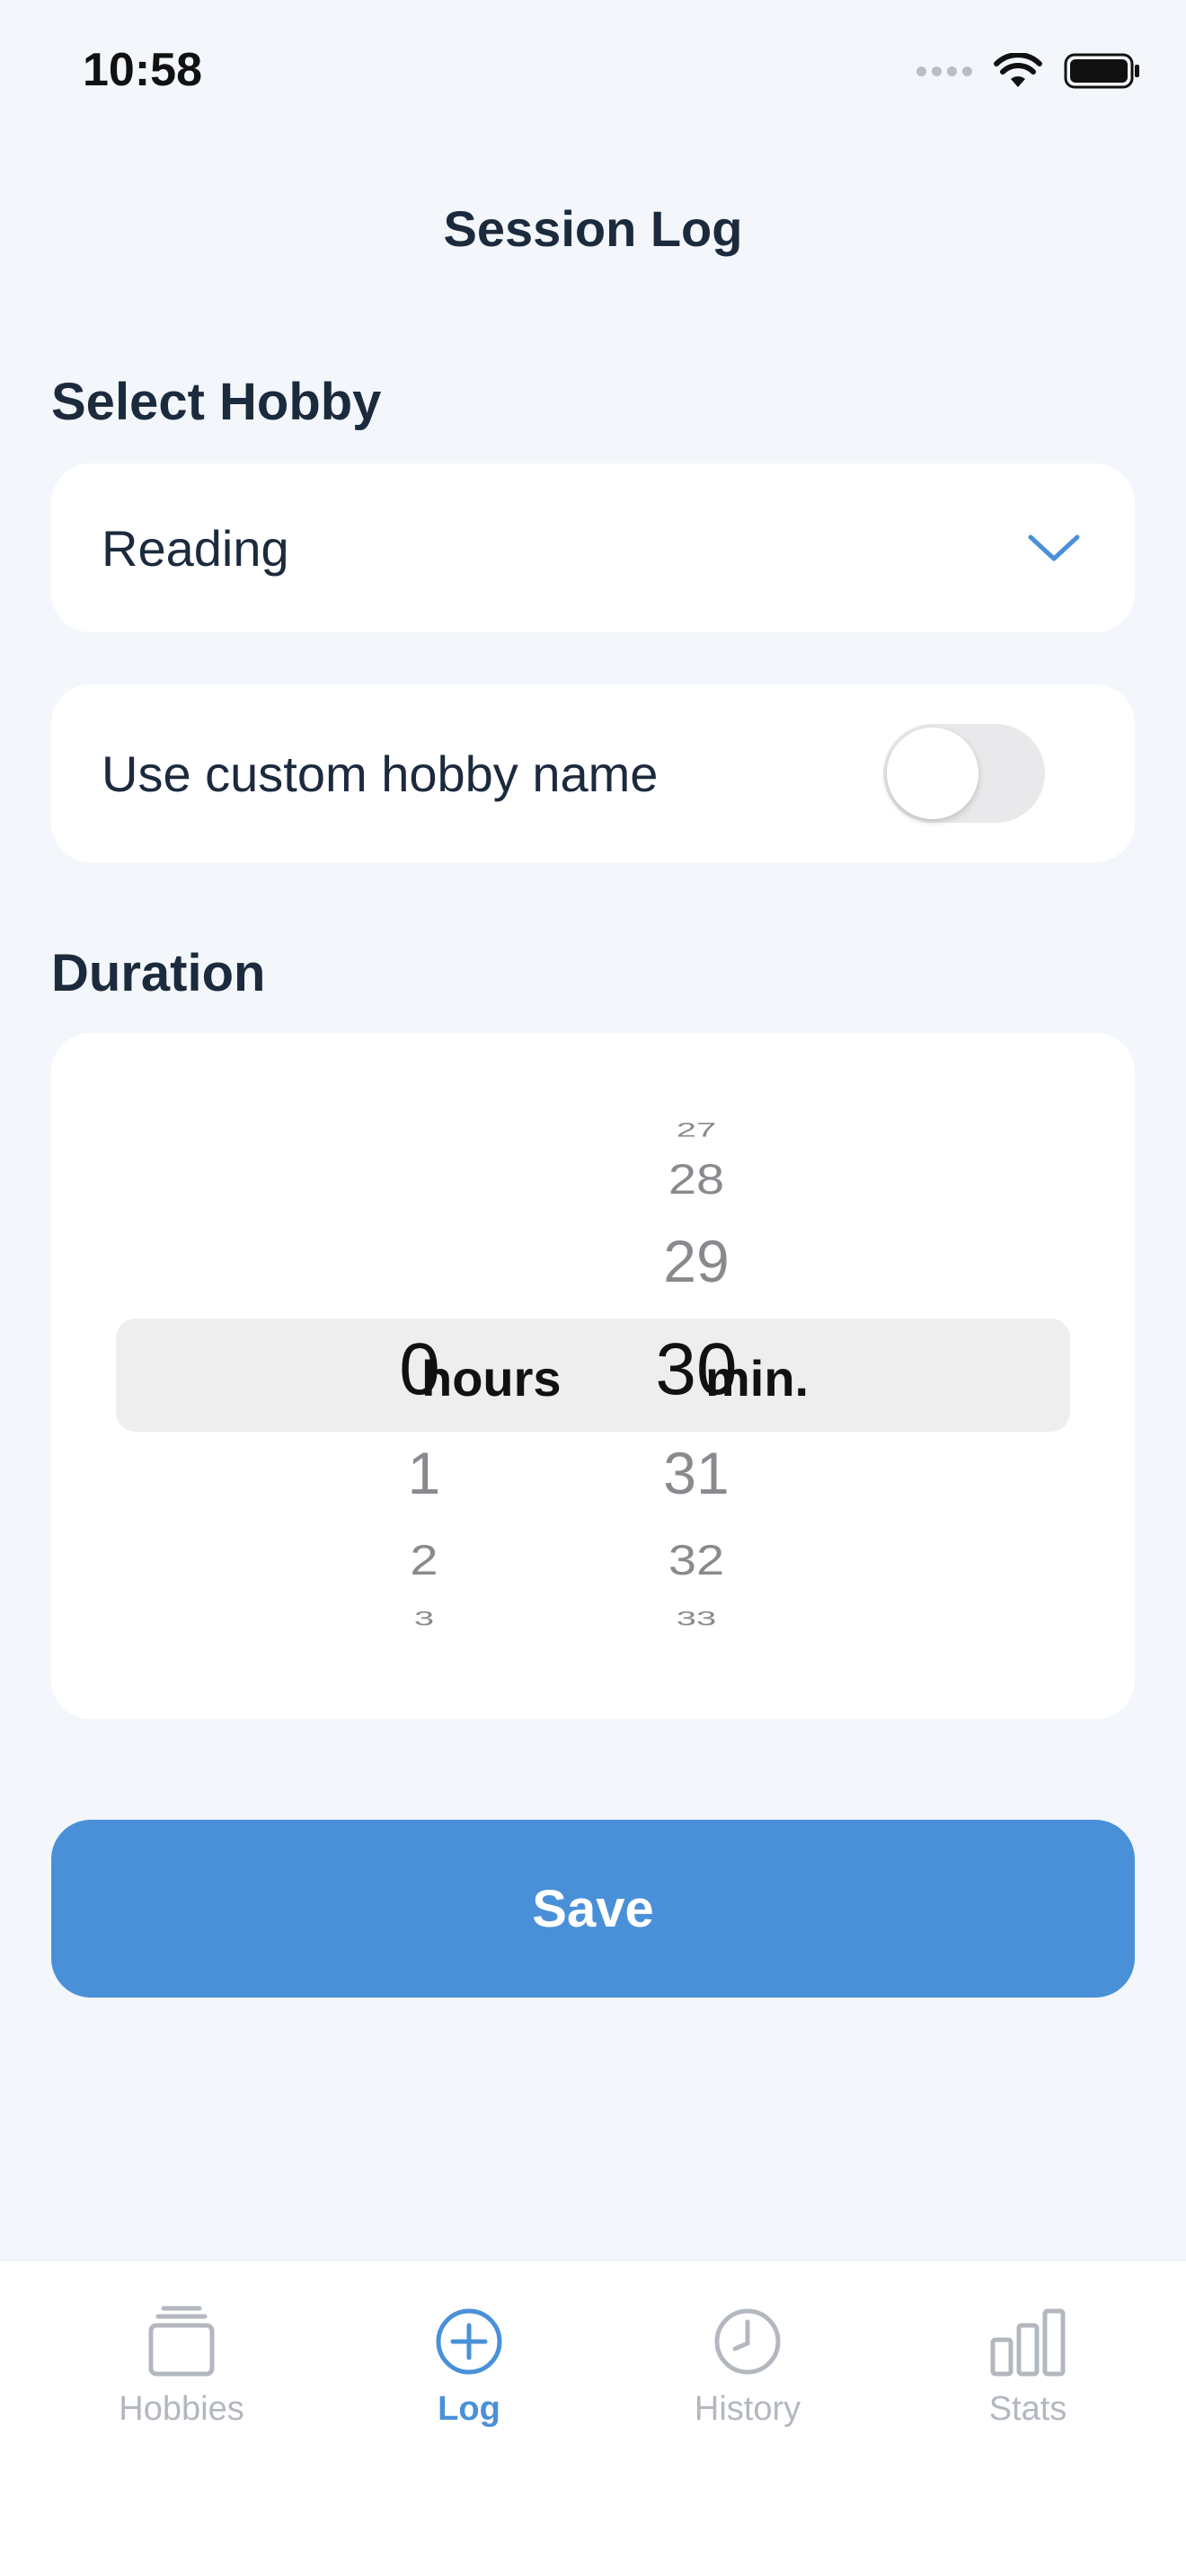 This screenshot has height=2576, width=1186. What do you see at coordinates (1018, 70) in the screenshot?
I see `wifi-icon` at bounding box center [1018, 70].